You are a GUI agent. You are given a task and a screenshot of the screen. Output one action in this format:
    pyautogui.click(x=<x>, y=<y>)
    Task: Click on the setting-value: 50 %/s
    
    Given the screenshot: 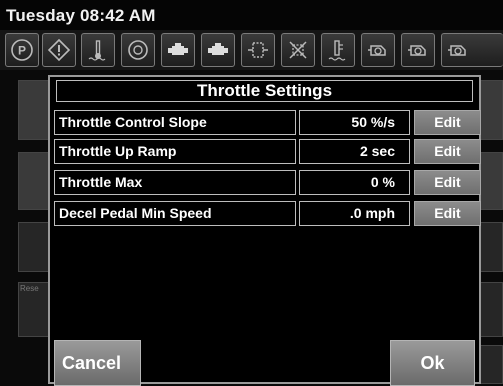 What is the action you would take?
    pyautogui.click(x=354, y=122)
    